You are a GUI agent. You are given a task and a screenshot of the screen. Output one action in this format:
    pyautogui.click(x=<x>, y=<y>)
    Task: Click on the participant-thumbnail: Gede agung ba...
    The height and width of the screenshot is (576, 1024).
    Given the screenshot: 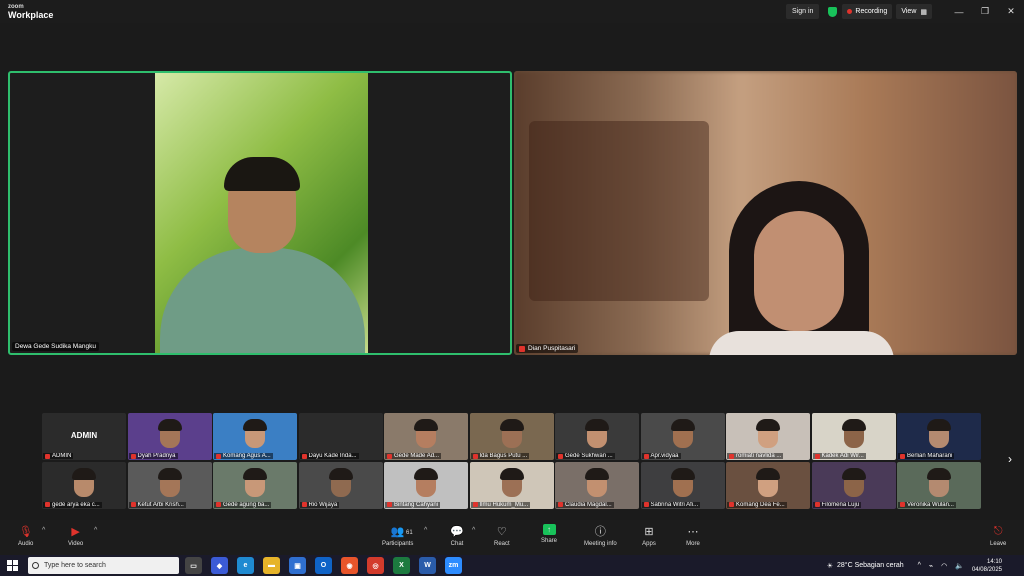 What is the action you would take?
    pyautogui.click(x=255, y=485)
    